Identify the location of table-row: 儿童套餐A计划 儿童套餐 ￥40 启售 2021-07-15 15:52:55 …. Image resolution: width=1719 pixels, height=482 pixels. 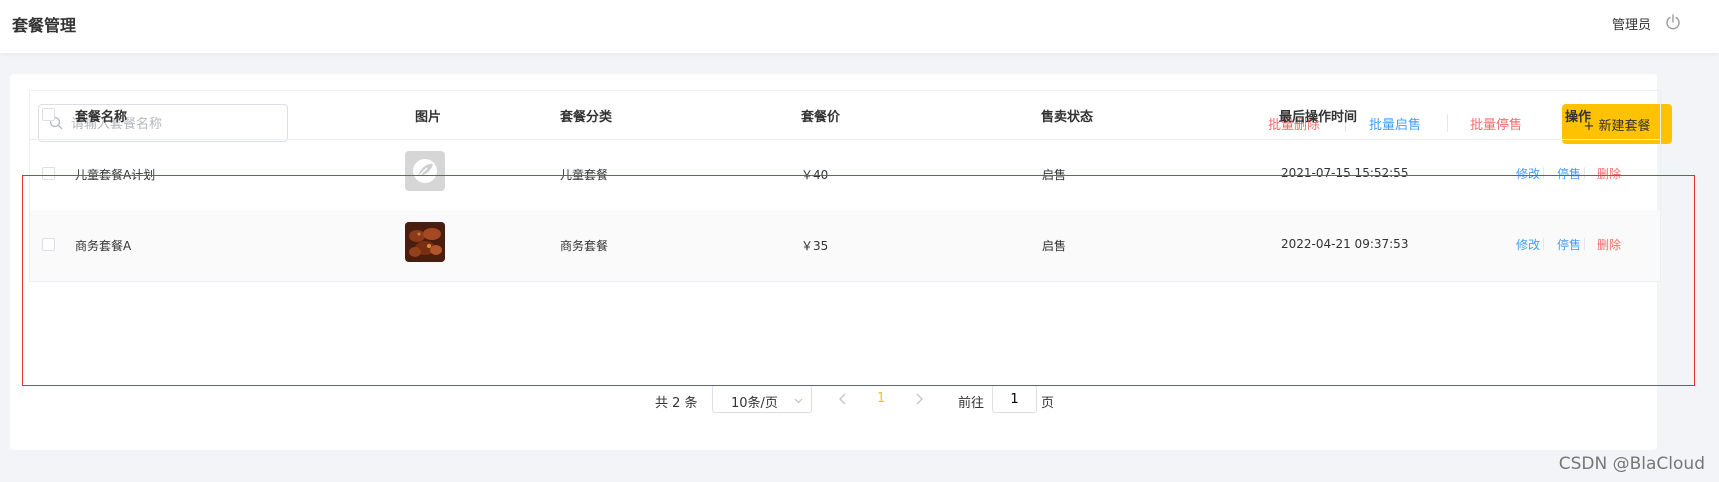
(845, 175).